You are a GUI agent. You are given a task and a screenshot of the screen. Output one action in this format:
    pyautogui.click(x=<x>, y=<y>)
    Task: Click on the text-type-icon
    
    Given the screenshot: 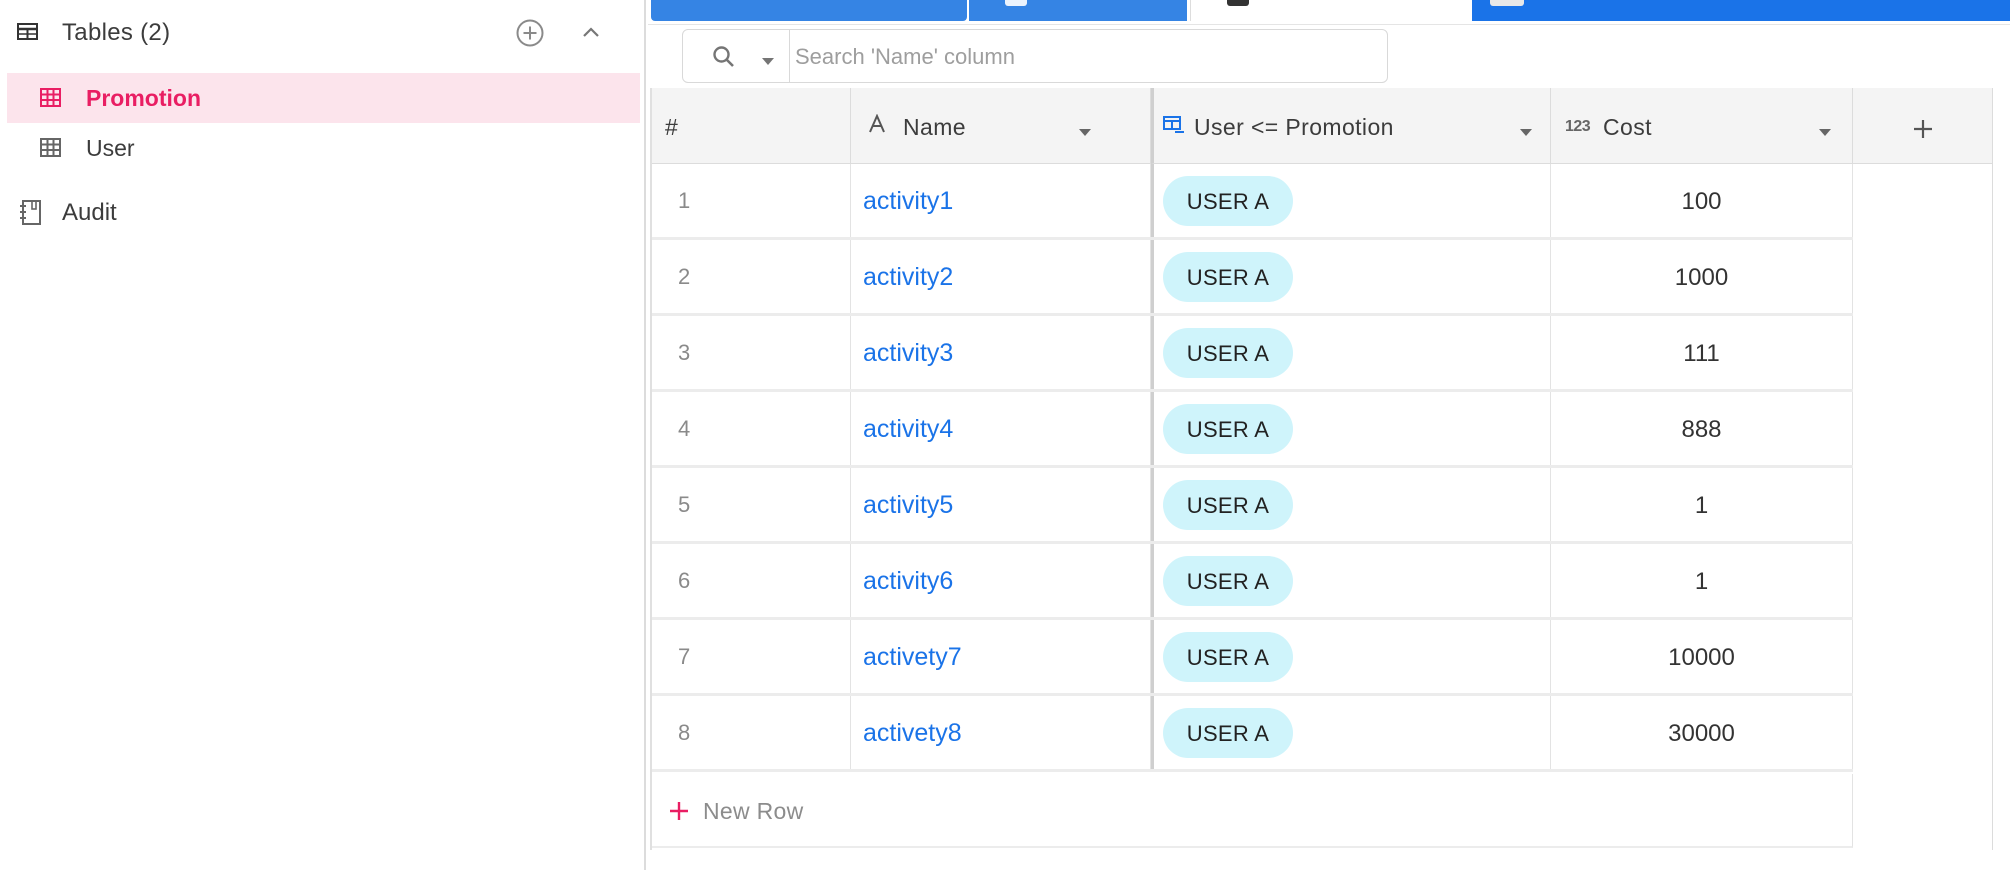 What is the action you would take?
    pyautogui.click(x=877, y=126)
    